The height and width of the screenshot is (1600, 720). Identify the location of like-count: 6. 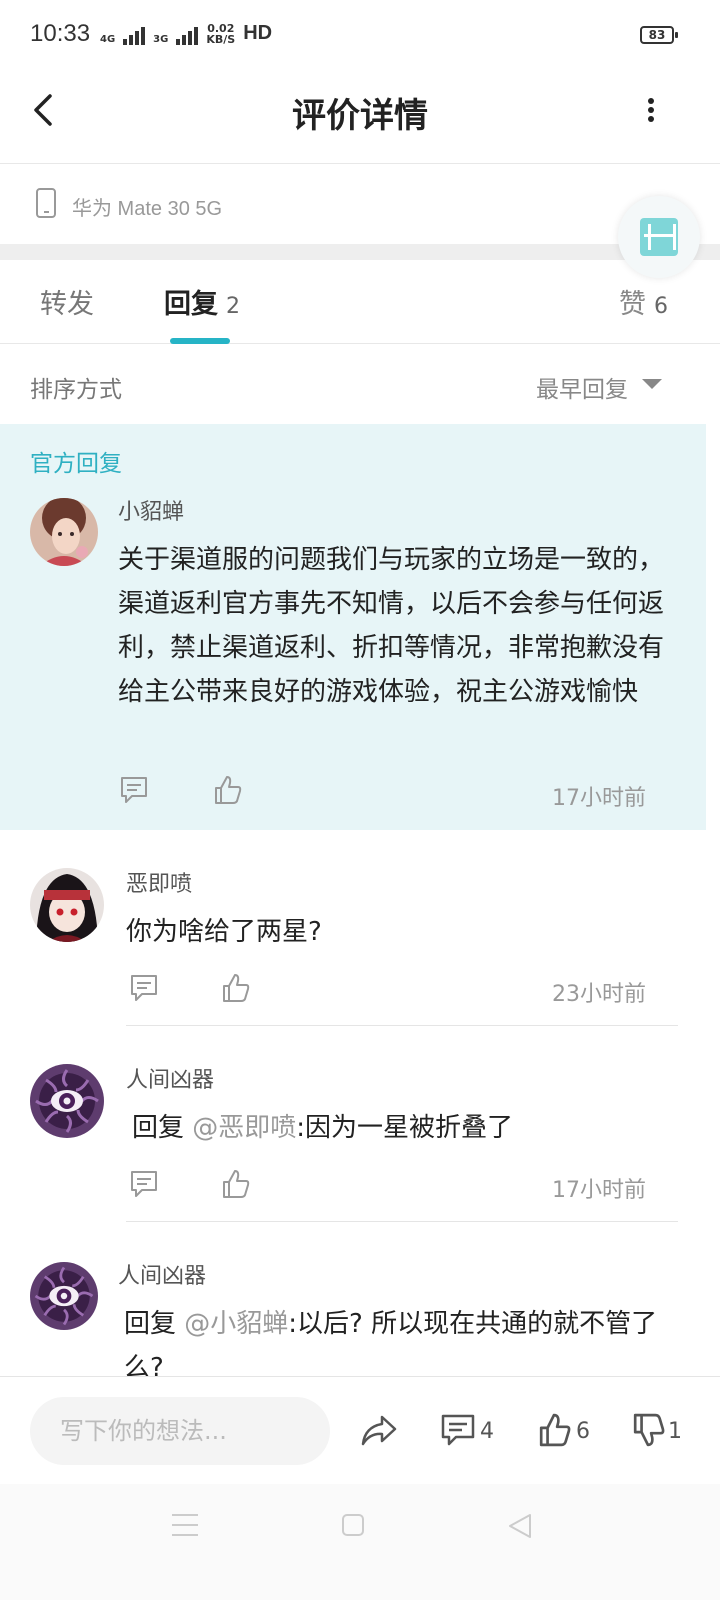
(583, 1431).